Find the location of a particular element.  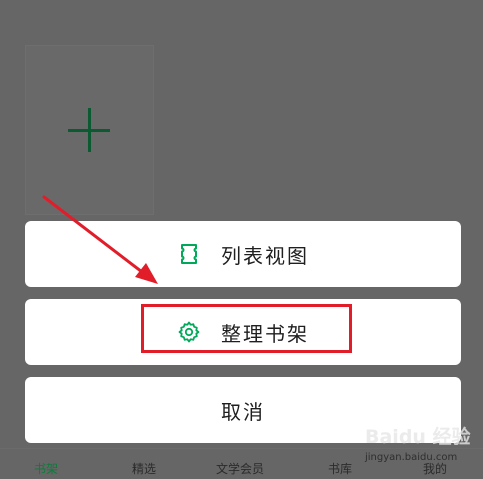

cancel-label: 取消 is located at coordinates (243, 411).